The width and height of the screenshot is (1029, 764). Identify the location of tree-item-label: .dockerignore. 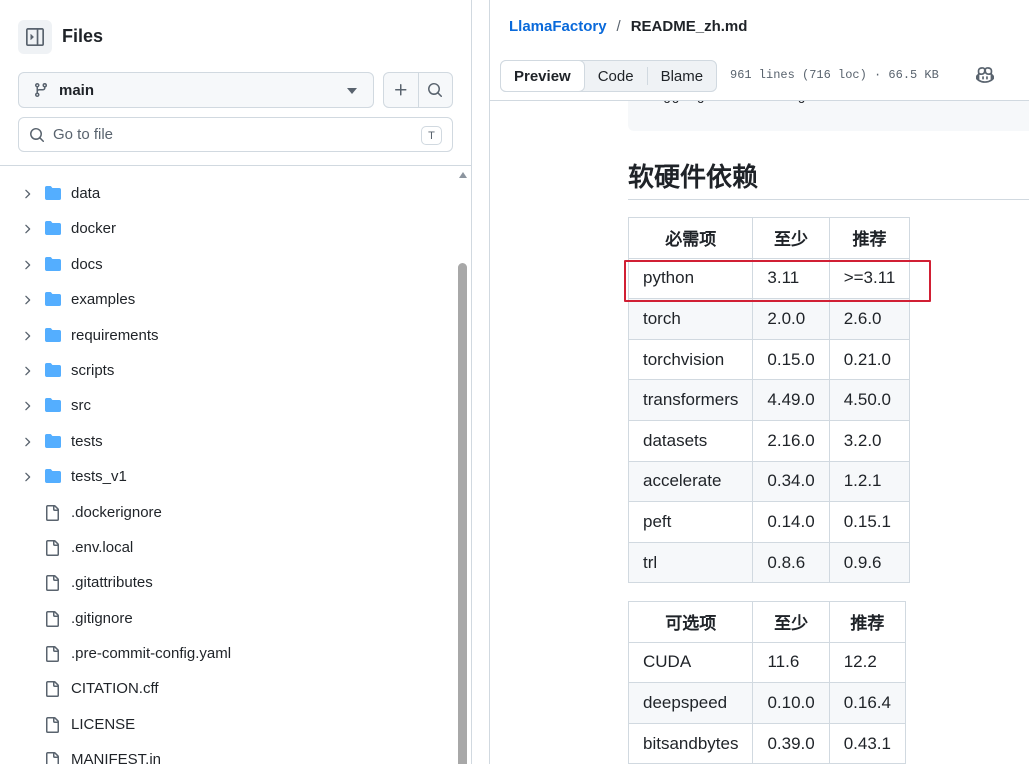
(116, 512).